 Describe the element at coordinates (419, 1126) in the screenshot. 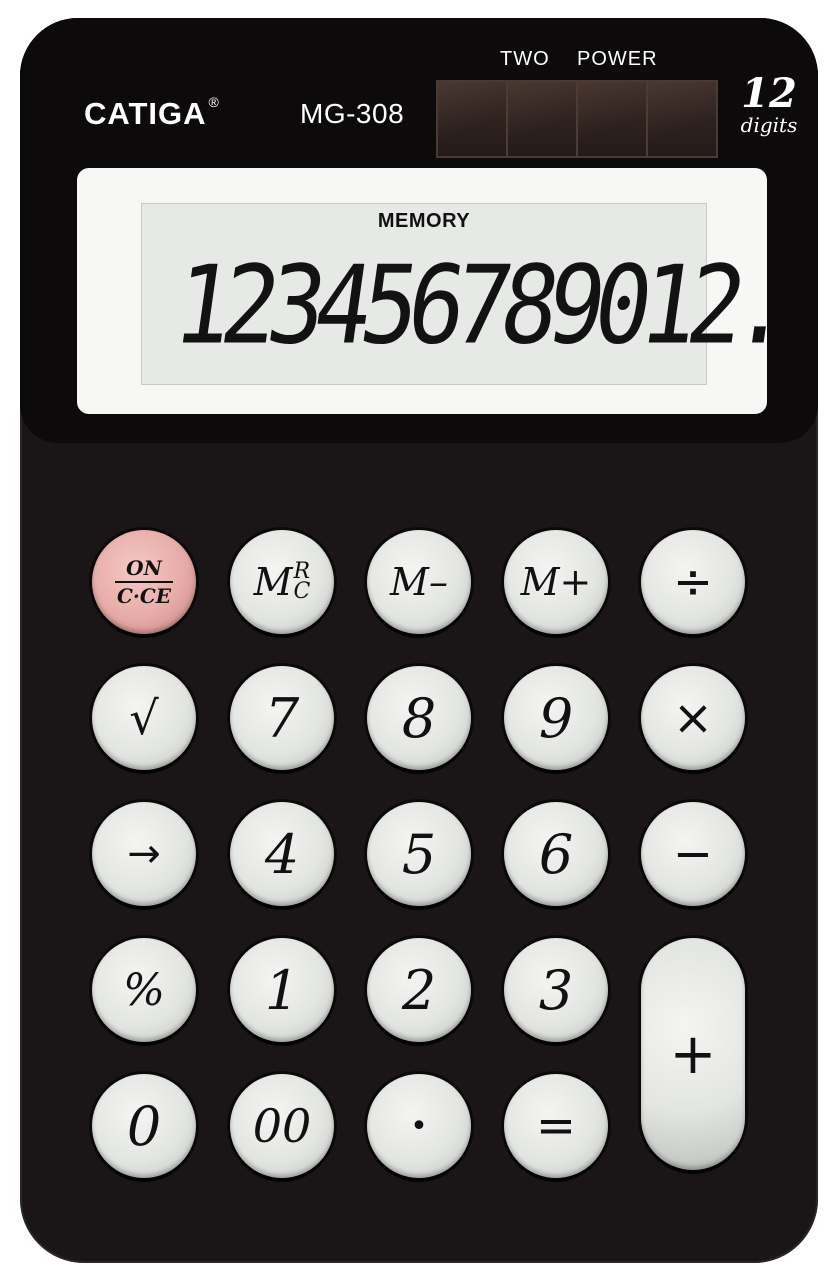

I see `decimal-point-button: •` at that location.